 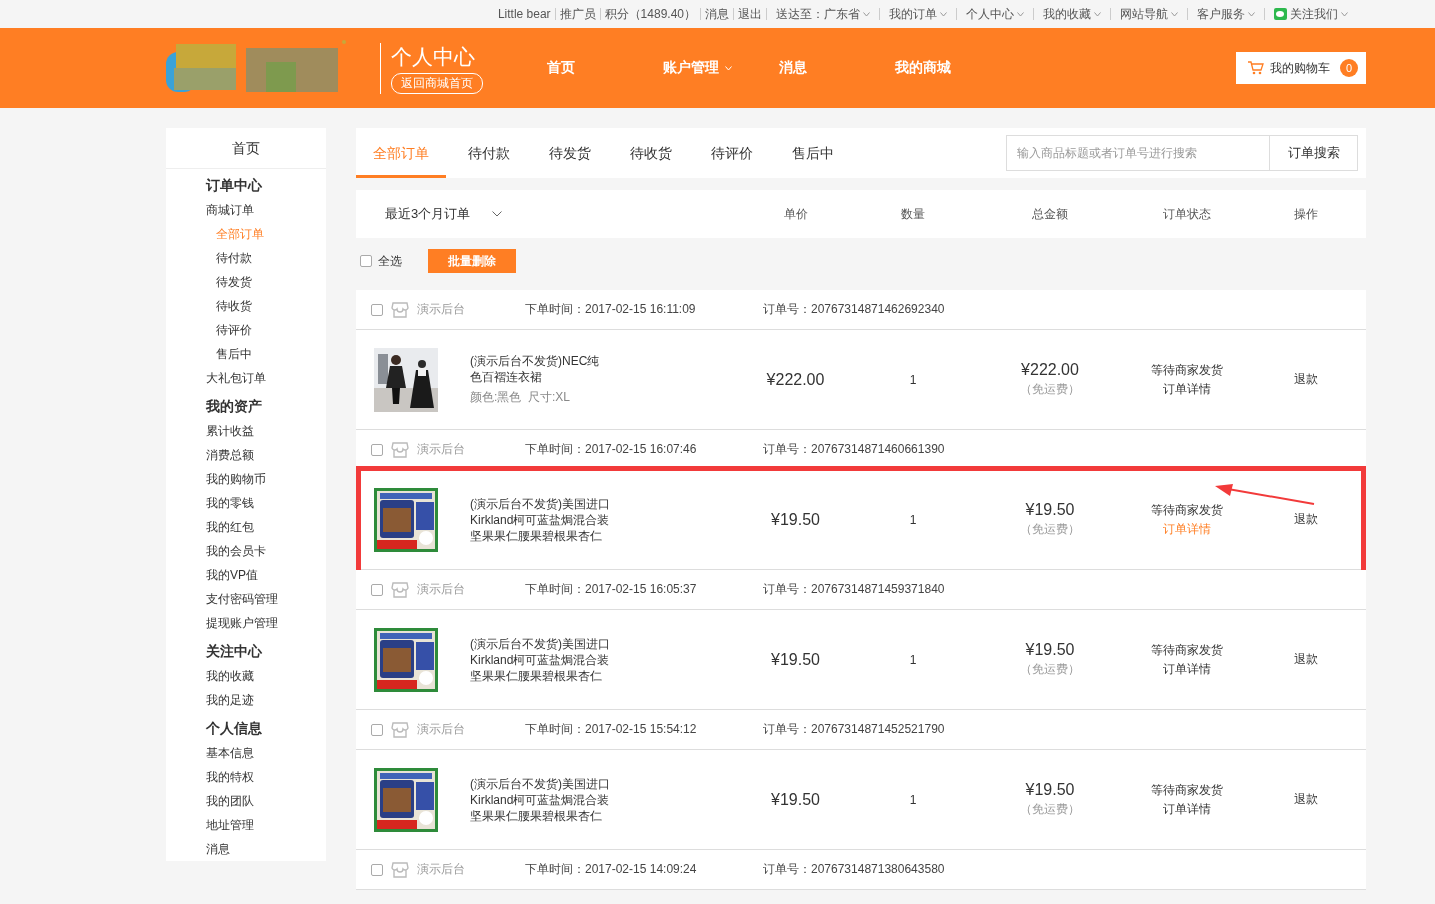 I want to click on sidebar-item: 提现账户管理, so click(x=246, y=623).